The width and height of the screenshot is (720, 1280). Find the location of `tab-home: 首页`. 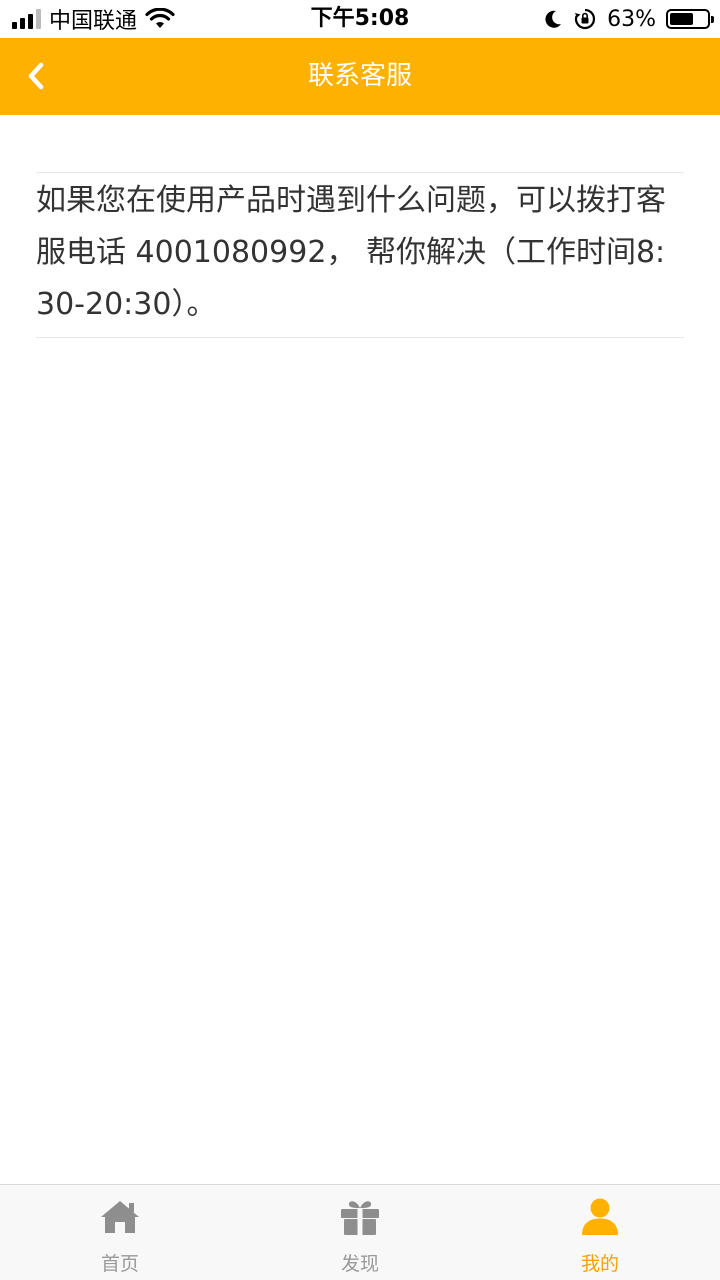

tab-home: 首页 is located at coordinates (120, 1232).